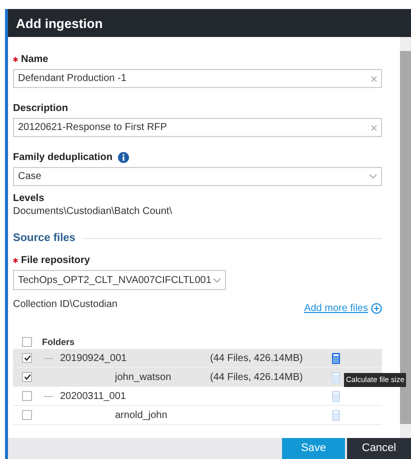  Describe the element at coordinates (58, 342) in the screenshot. I see `column-header: Folders` at that location.